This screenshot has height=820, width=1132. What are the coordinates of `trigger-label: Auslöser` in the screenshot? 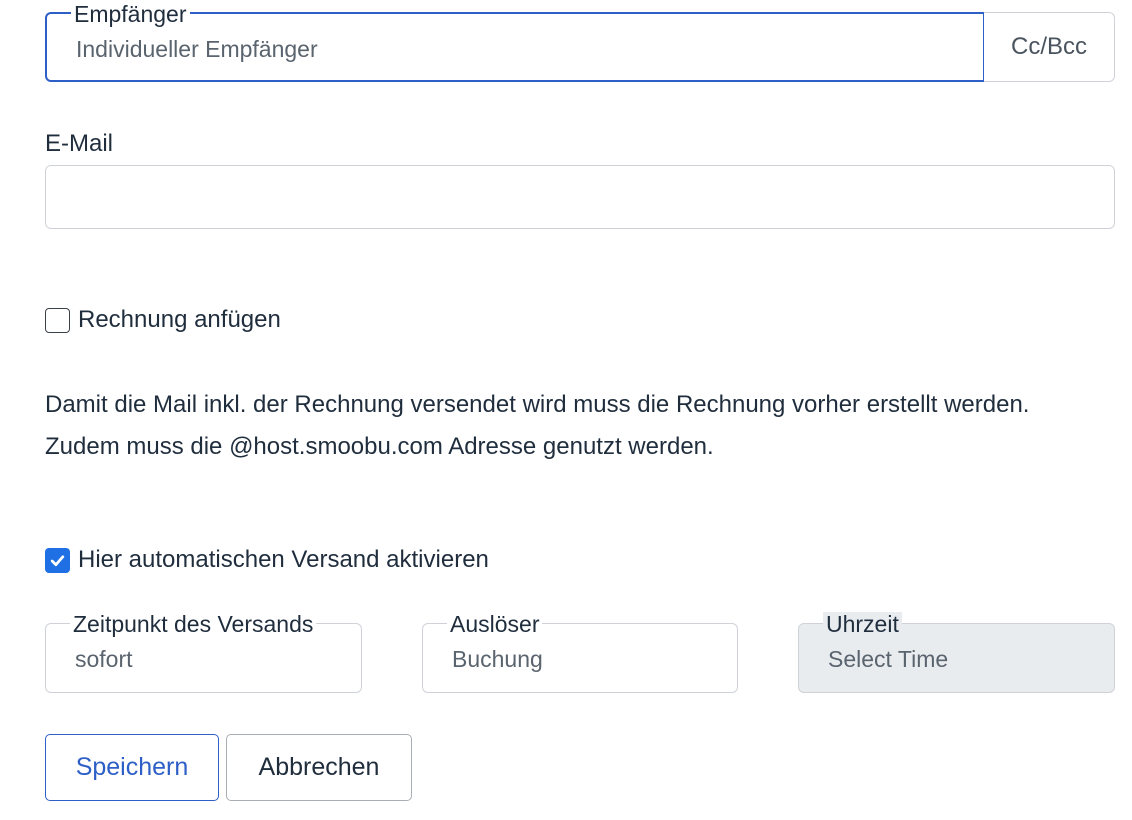 It's located at (495, 624).